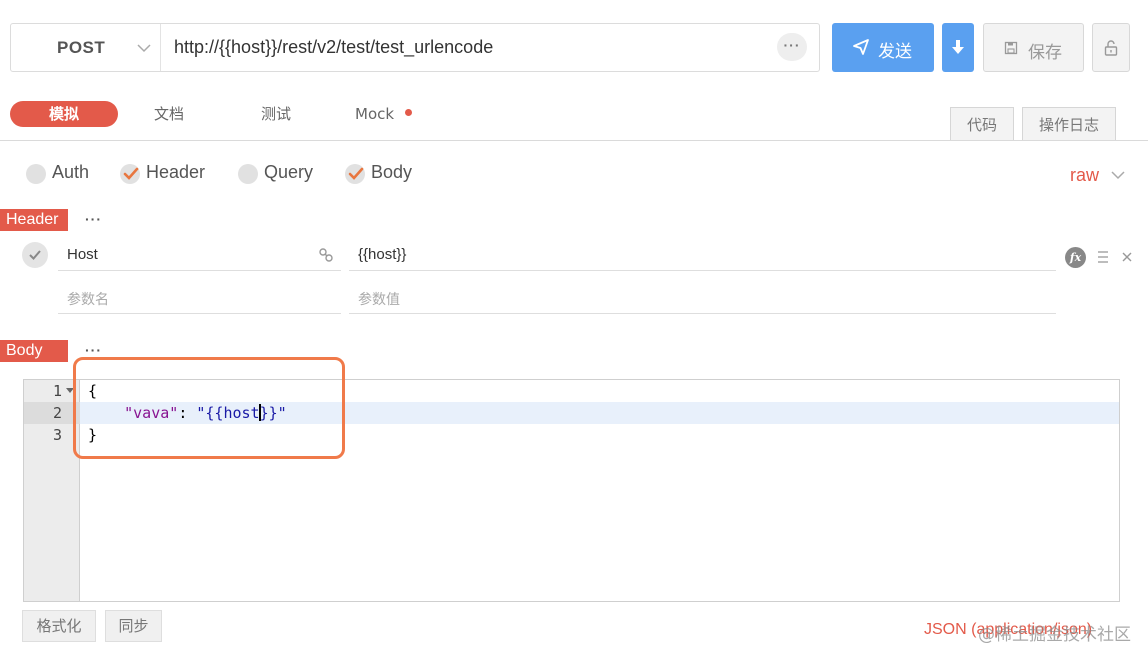 The image size is (1148, 648). I want to click on save-button: 保存, so click(1033, 47).